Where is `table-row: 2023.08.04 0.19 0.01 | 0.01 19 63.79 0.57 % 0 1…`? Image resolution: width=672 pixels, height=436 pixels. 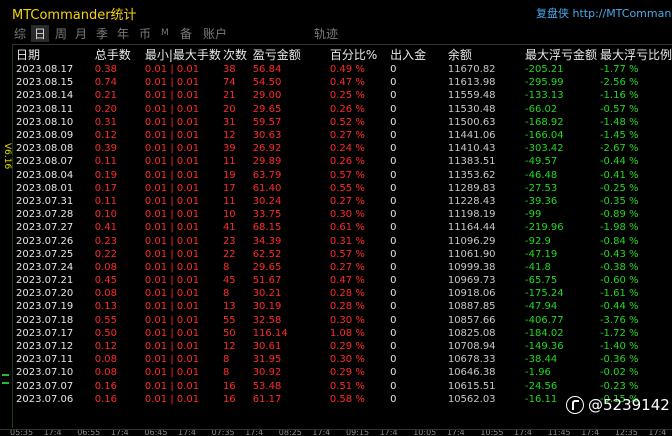
table-row: 2023.08.04 0.19 0.01 | 0.01 19 63.79 0.57 % 0 1… is located at coordinates (343, 175).